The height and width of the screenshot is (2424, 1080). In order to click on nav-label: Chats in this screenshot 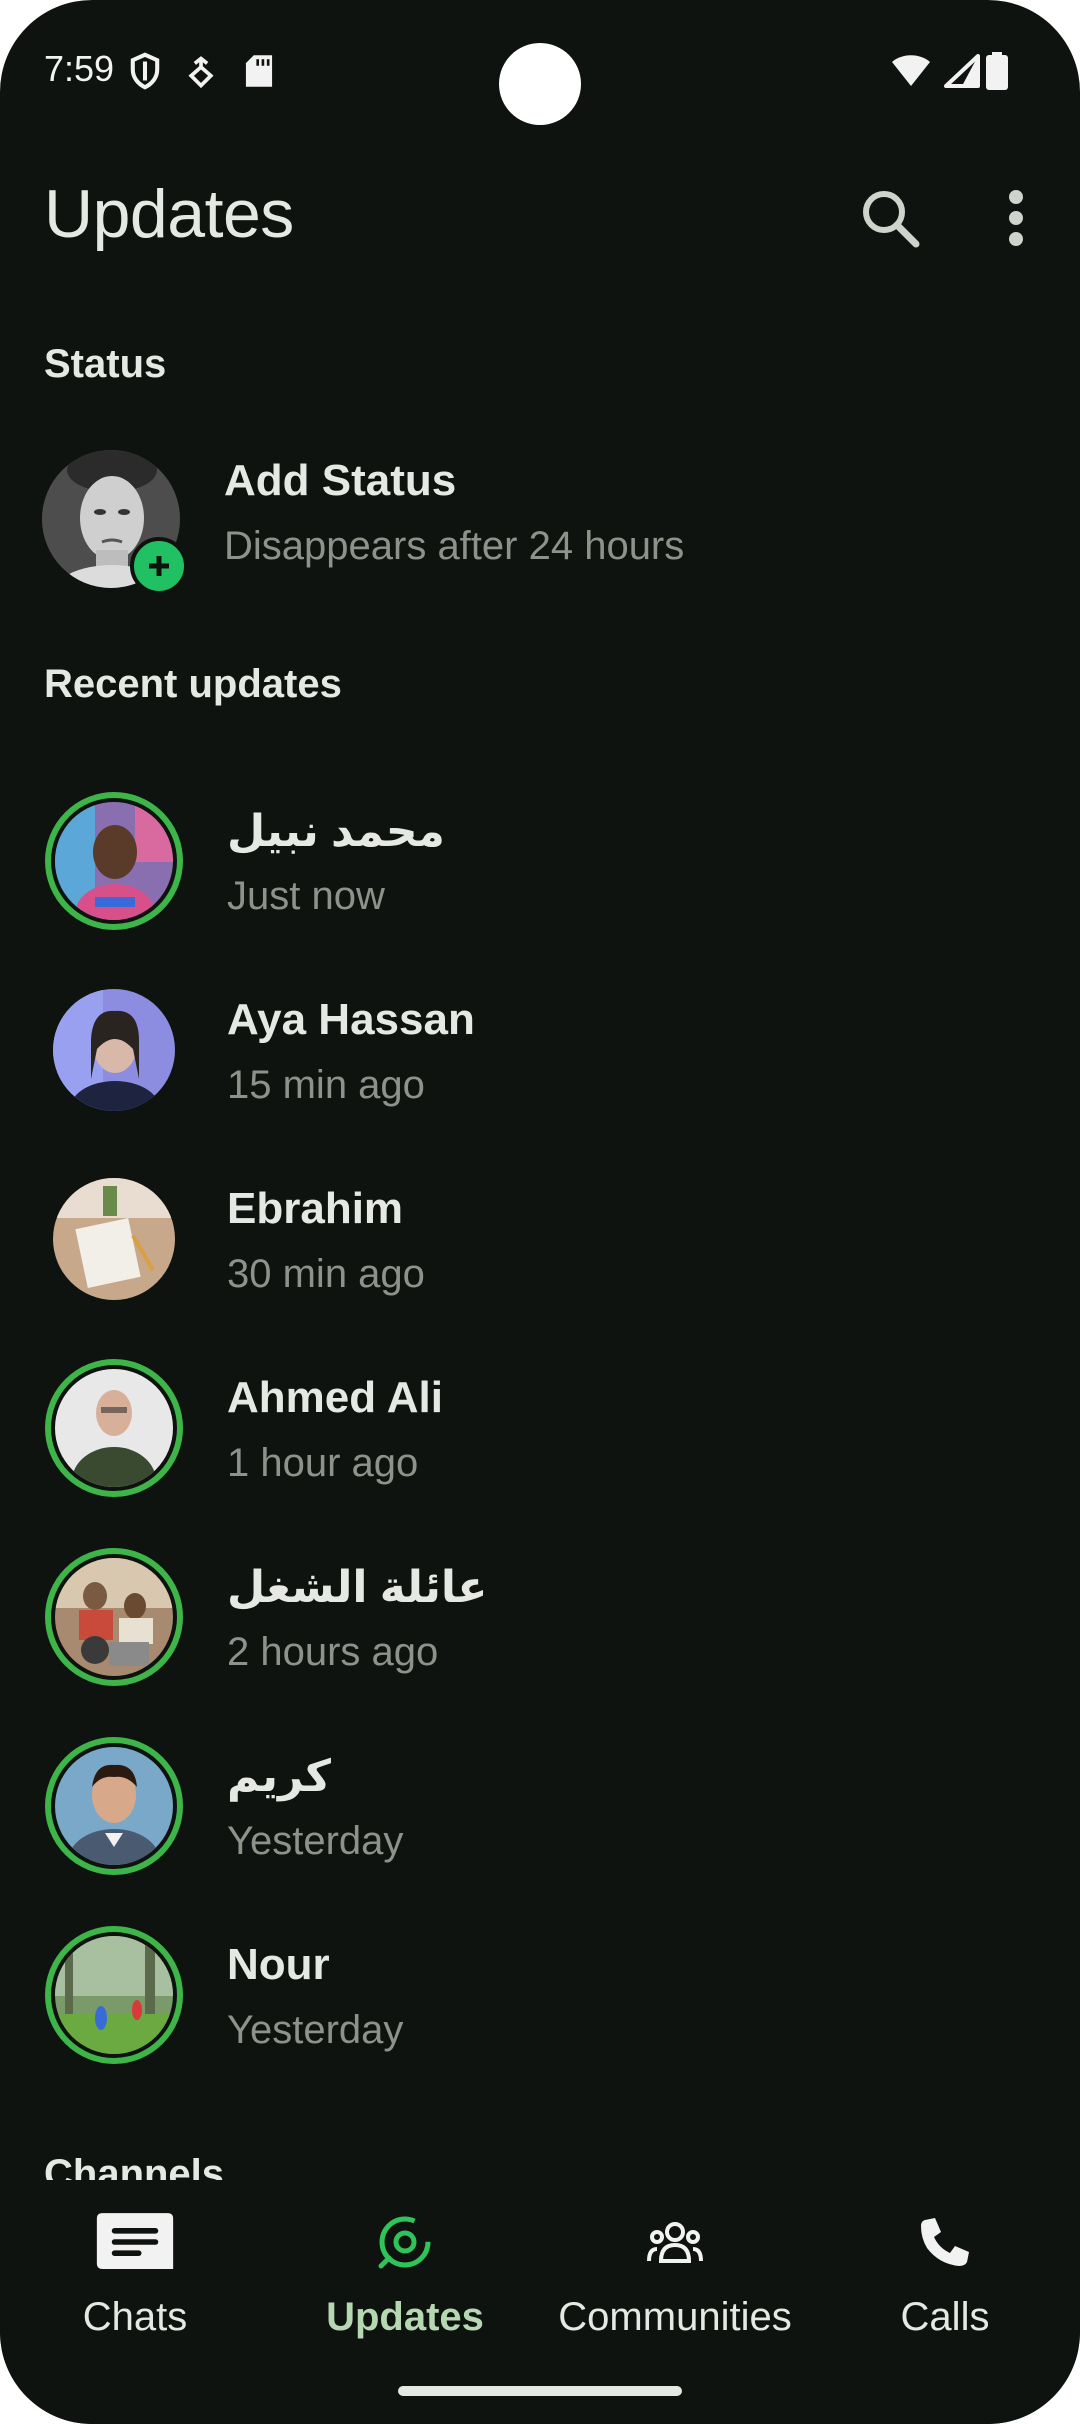, I will do `click(135, 2317)`.